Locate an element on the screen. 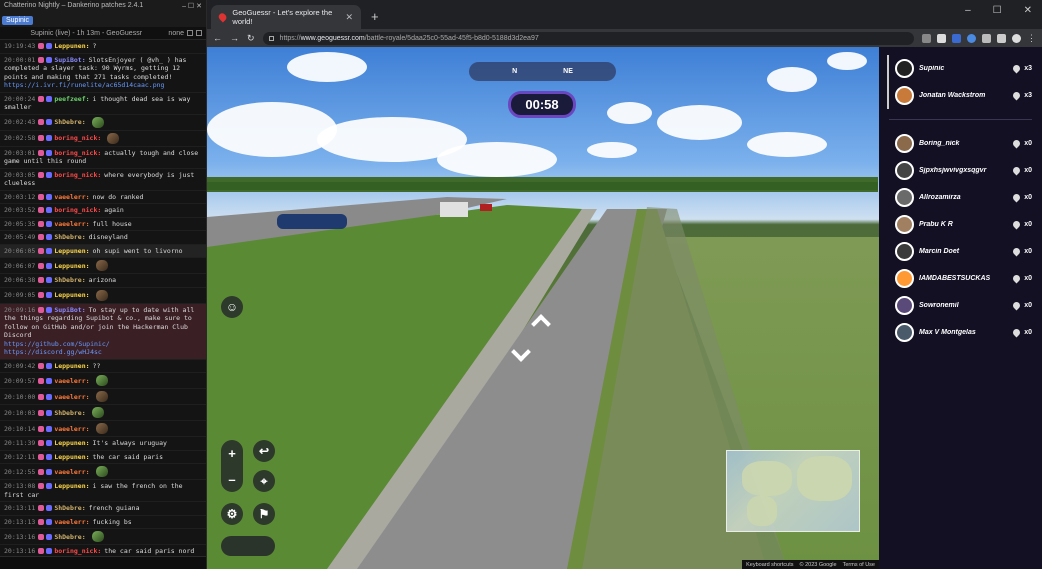 The height and width of the screenshot is (569, 1042). chat-input is located at coordinates (103, 562).